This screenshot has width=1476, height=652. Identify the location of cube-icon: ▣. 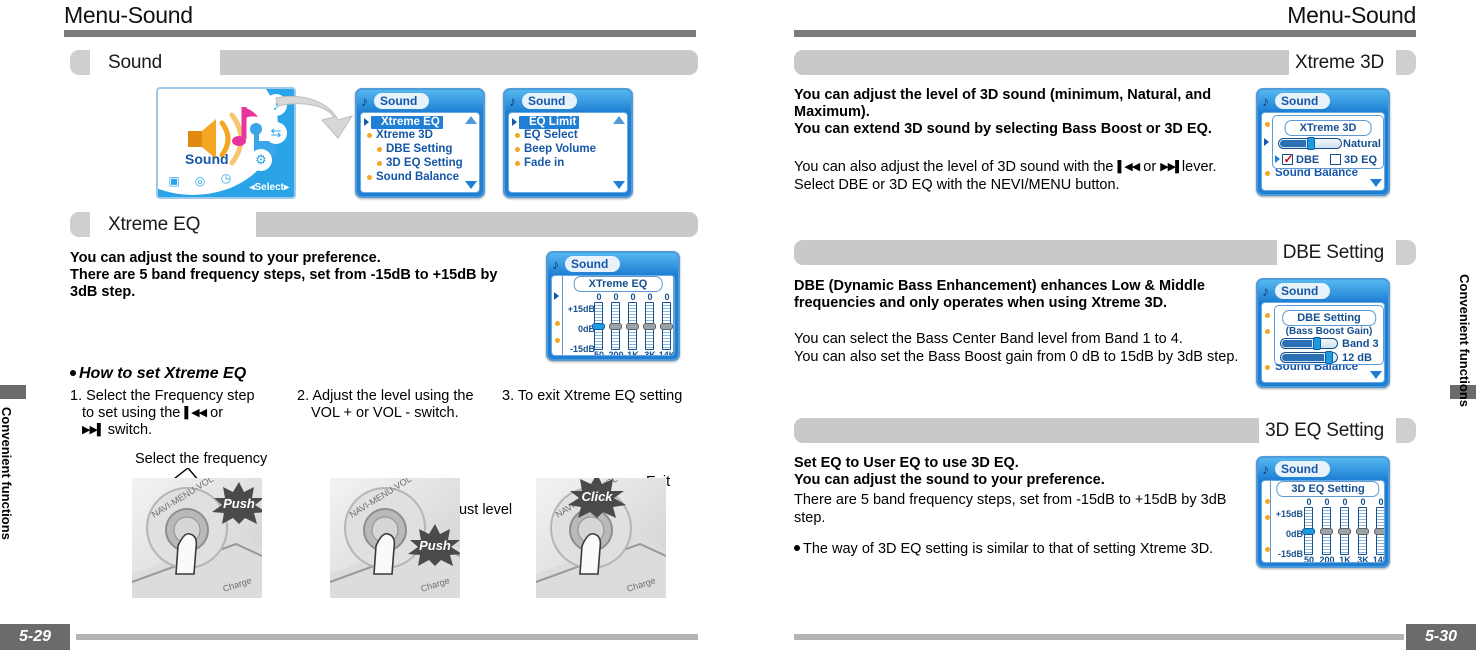
(174, 181).